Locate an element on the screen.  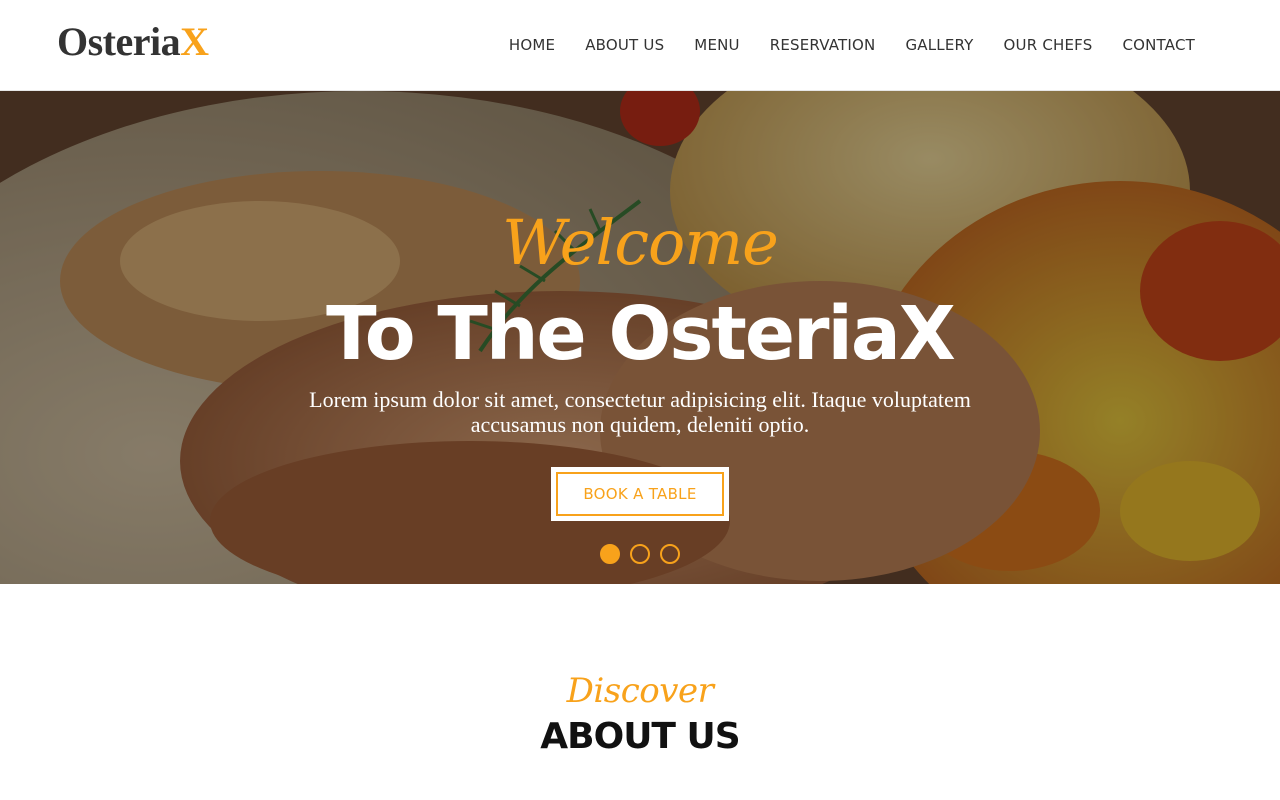
about-kicker: Discover is located at coordinates (640, 691).